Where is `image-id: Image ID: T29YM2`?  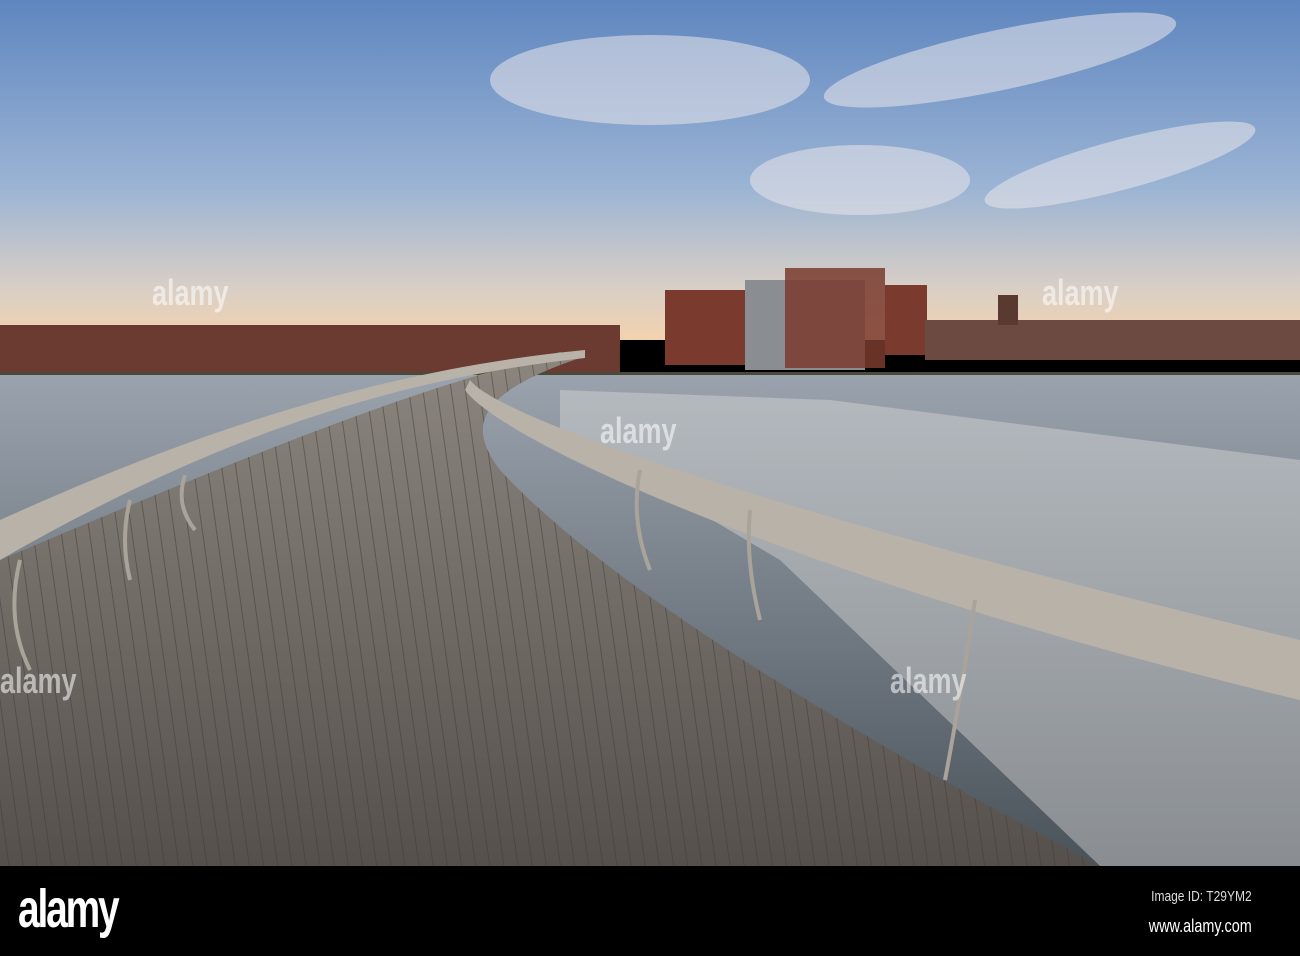 image-id: Image ID: T29YM2 is located at coordinates (1202, 896).